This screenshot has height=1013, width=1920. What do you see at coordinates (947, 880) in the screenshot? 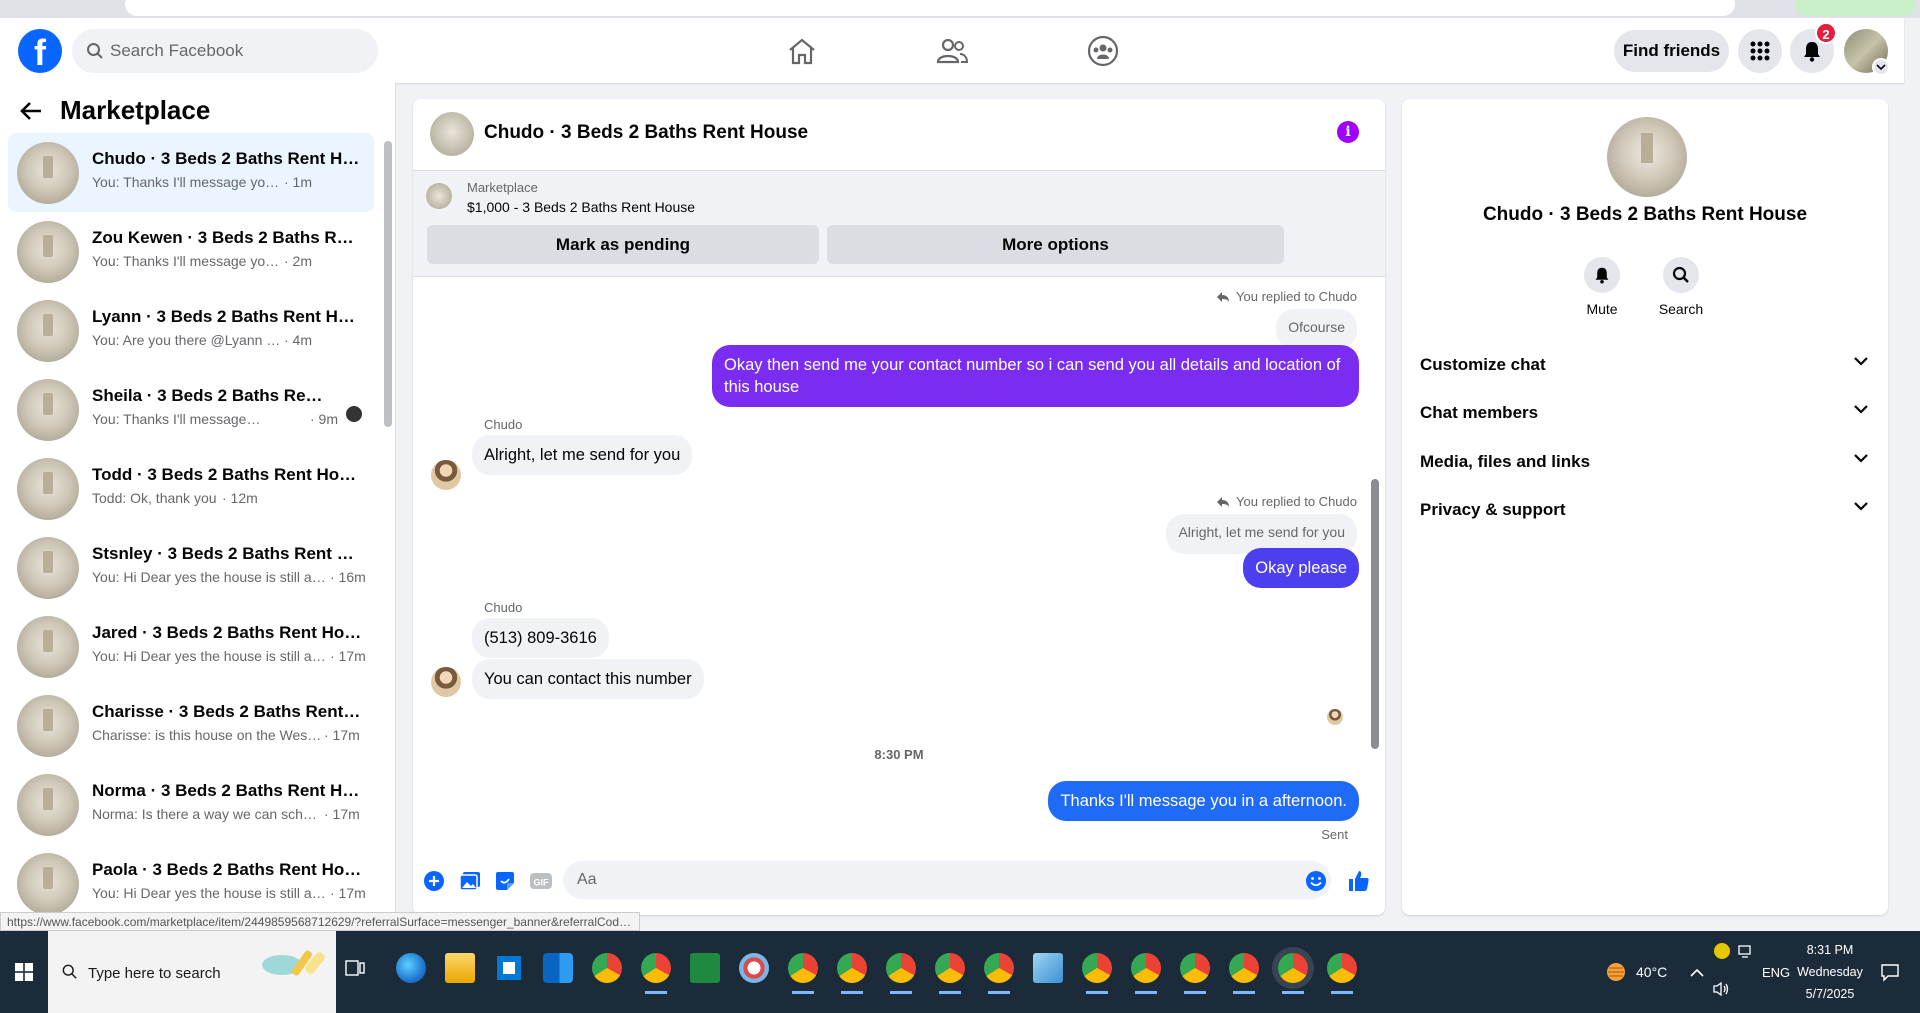
I see `message-input` at bounding box center [947, 880].